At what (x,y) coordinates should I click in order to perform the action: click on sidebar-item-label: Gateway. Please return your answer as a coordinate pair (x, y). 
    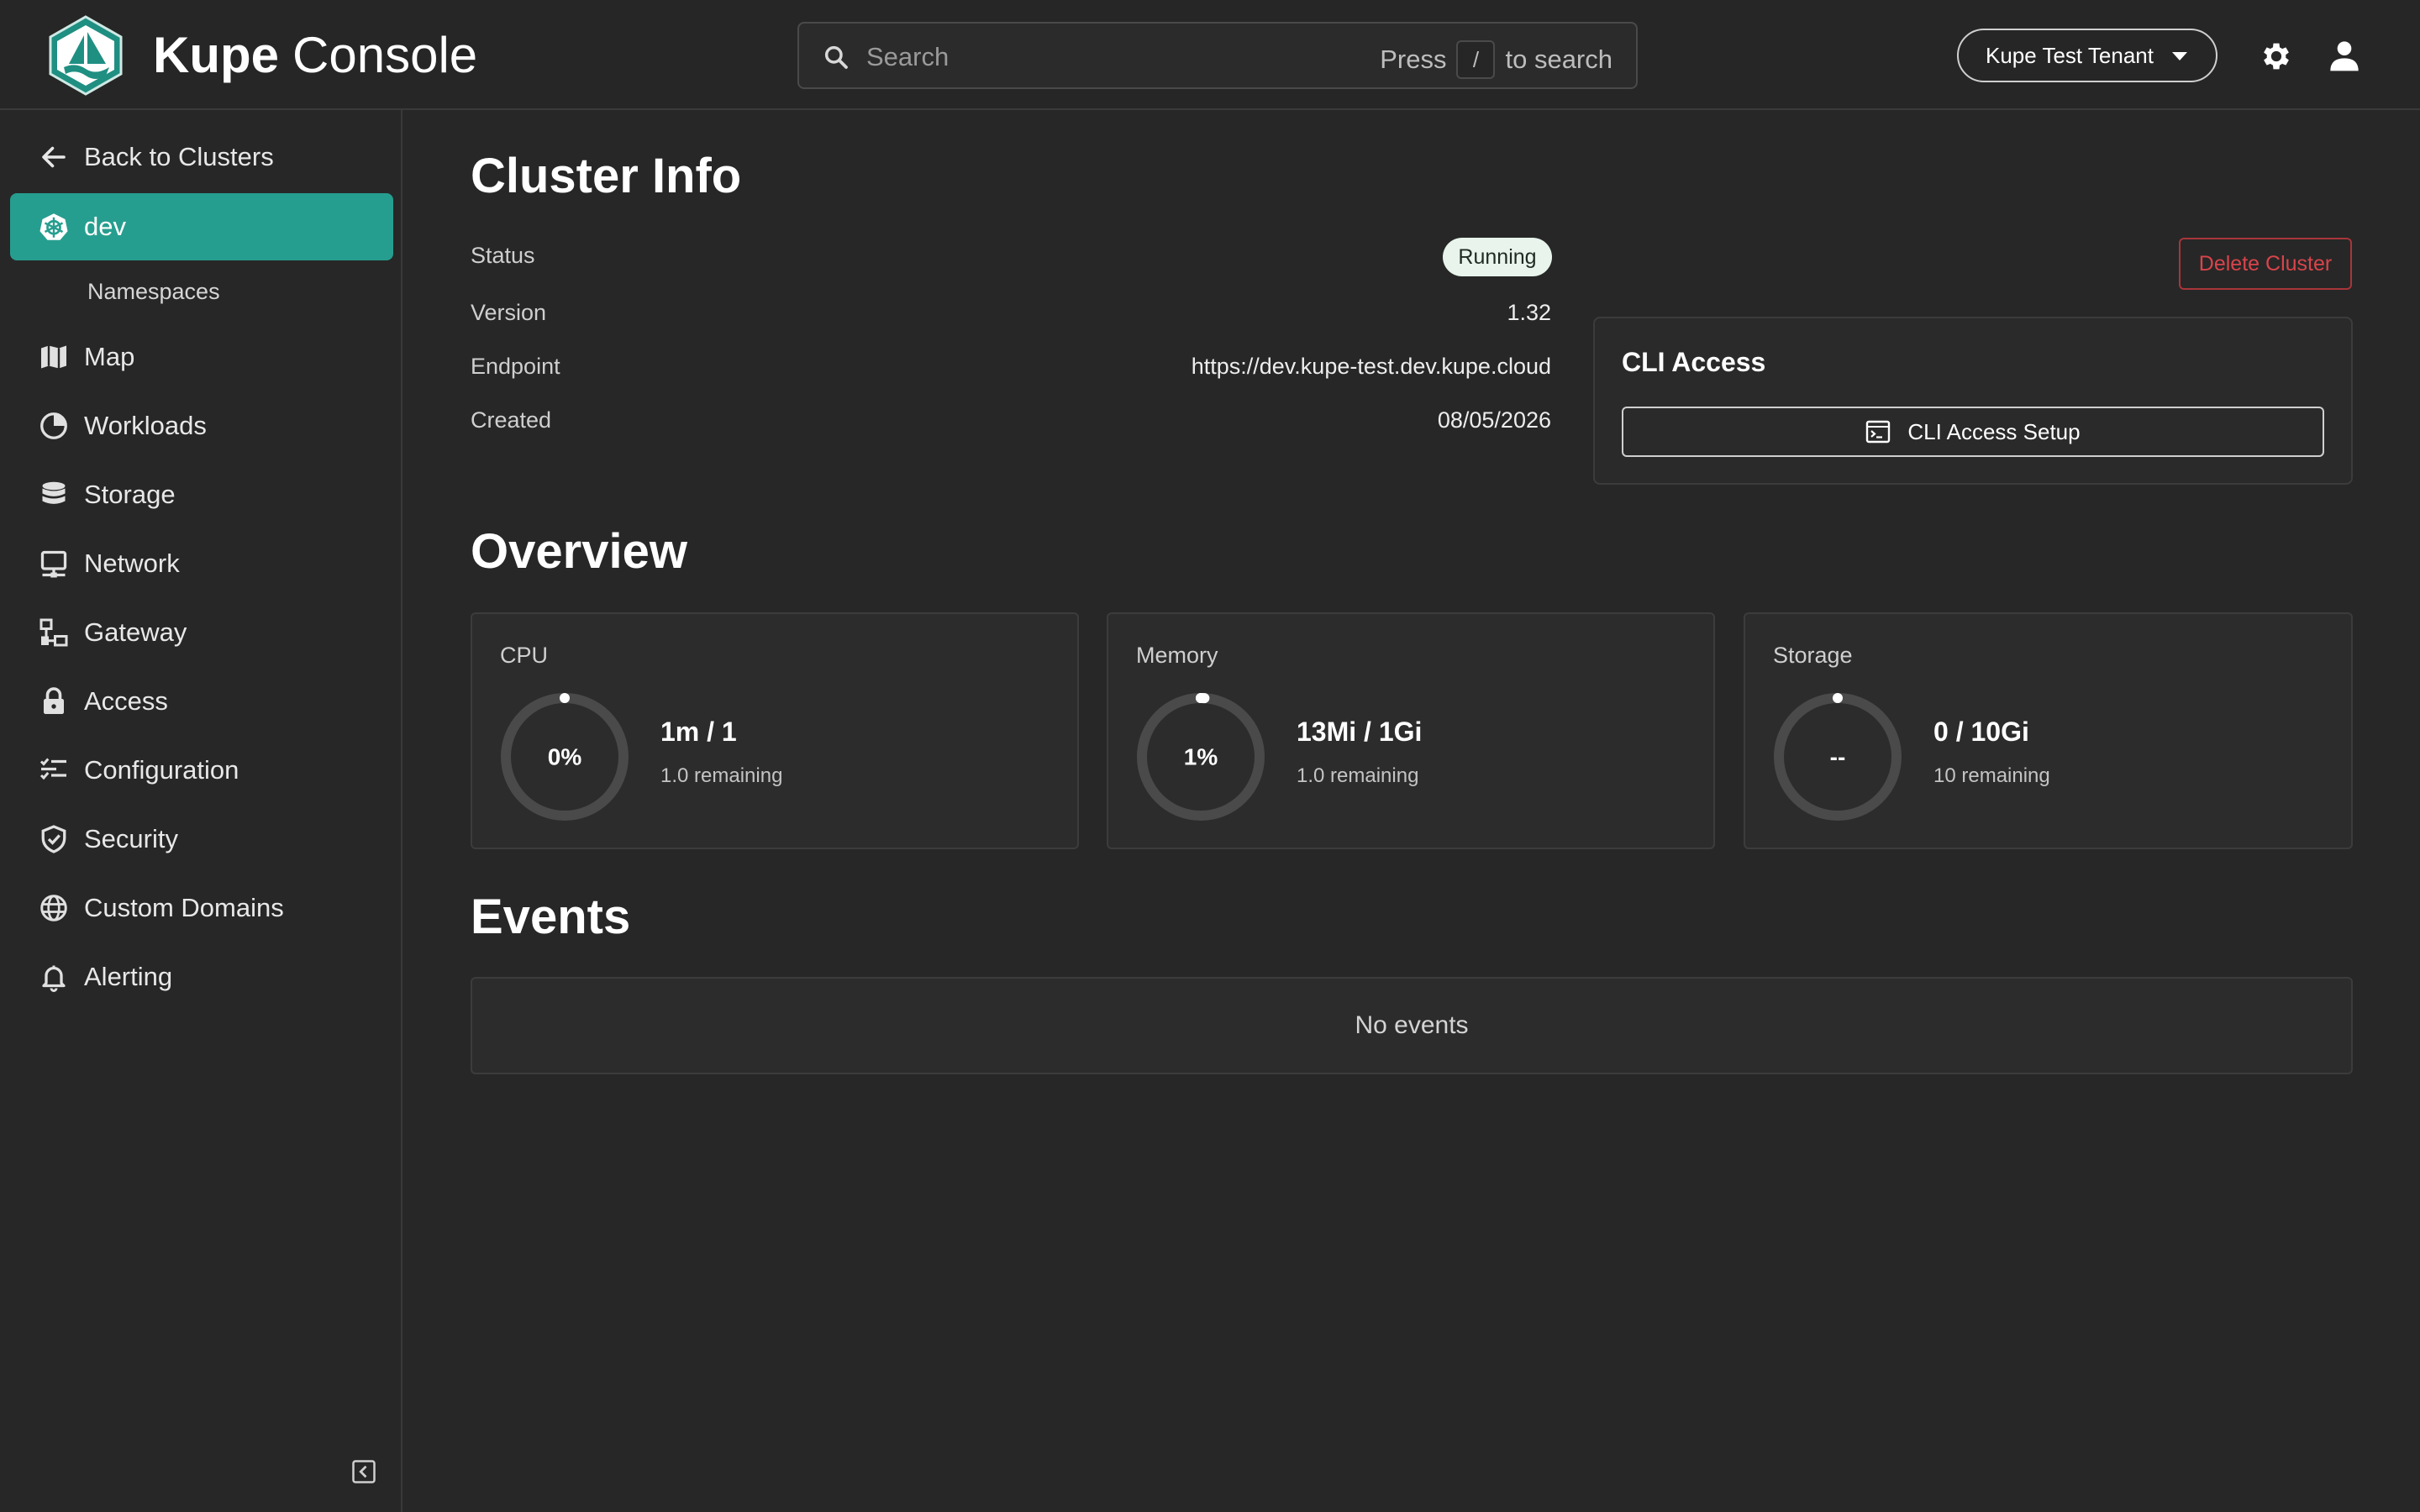
    Looking at the image, I should click on (135, 632).